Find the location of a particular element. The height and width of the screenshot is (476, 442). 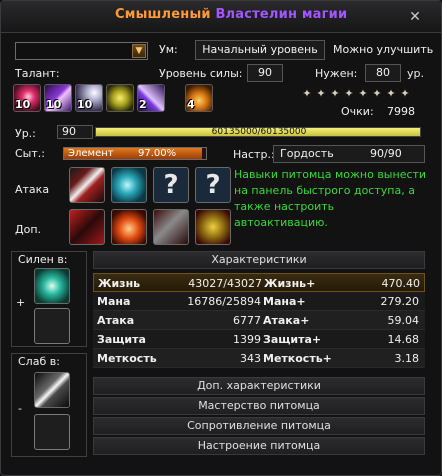

talent-slot-1: 10 is located at coordinates (27, 98).